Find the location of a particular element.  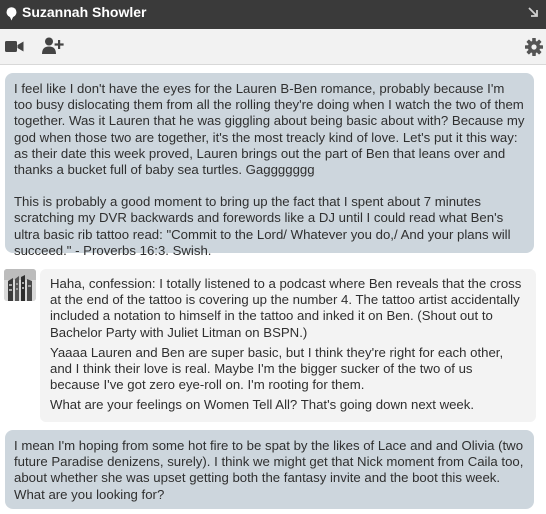

avatar-image is located at coordinates (20, 285).